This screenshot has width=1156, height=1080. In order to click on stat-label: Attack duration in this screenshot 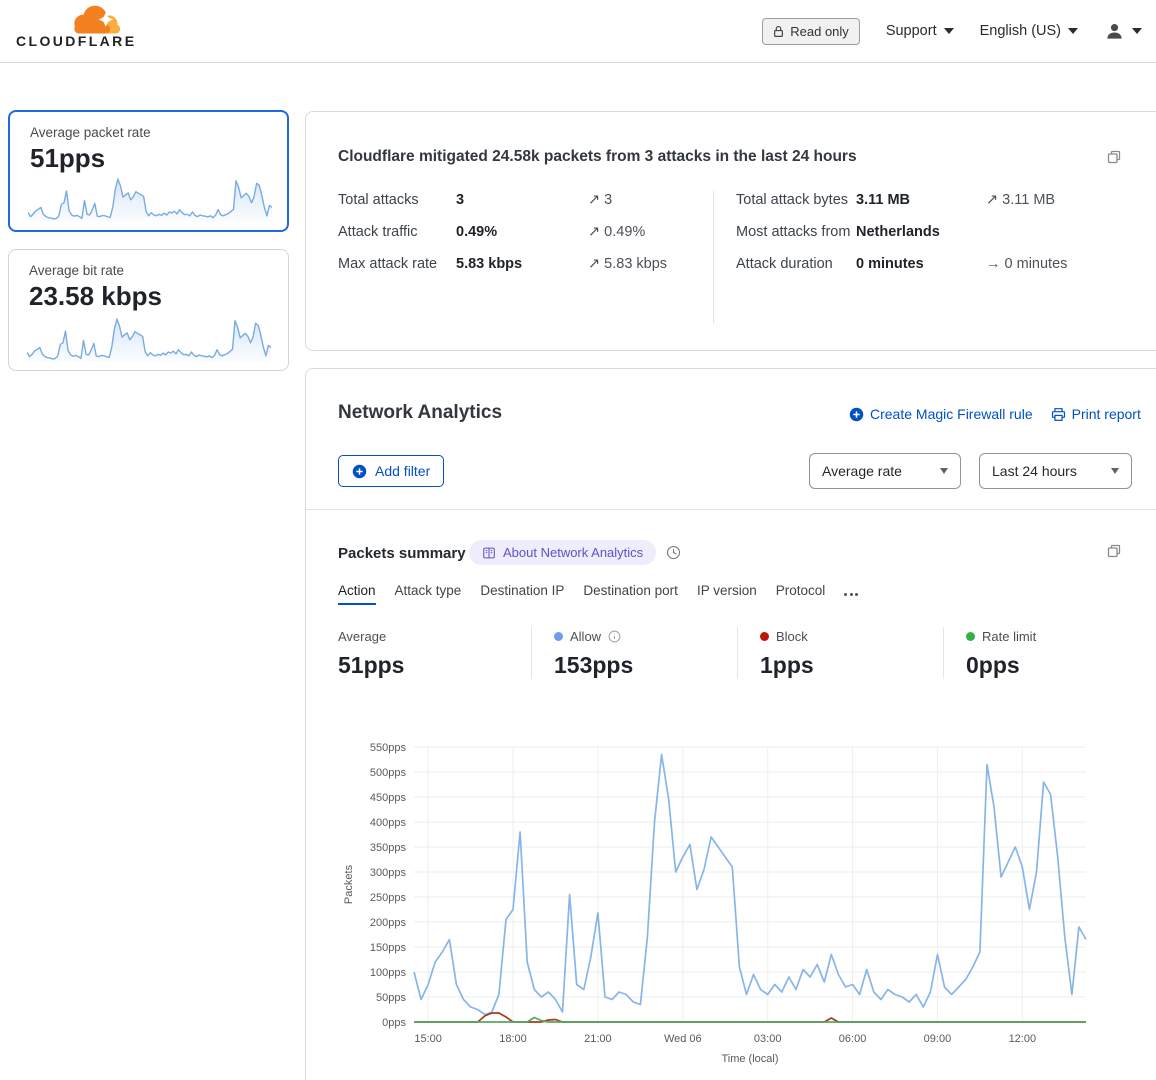, I will do `click(784, 264)`.